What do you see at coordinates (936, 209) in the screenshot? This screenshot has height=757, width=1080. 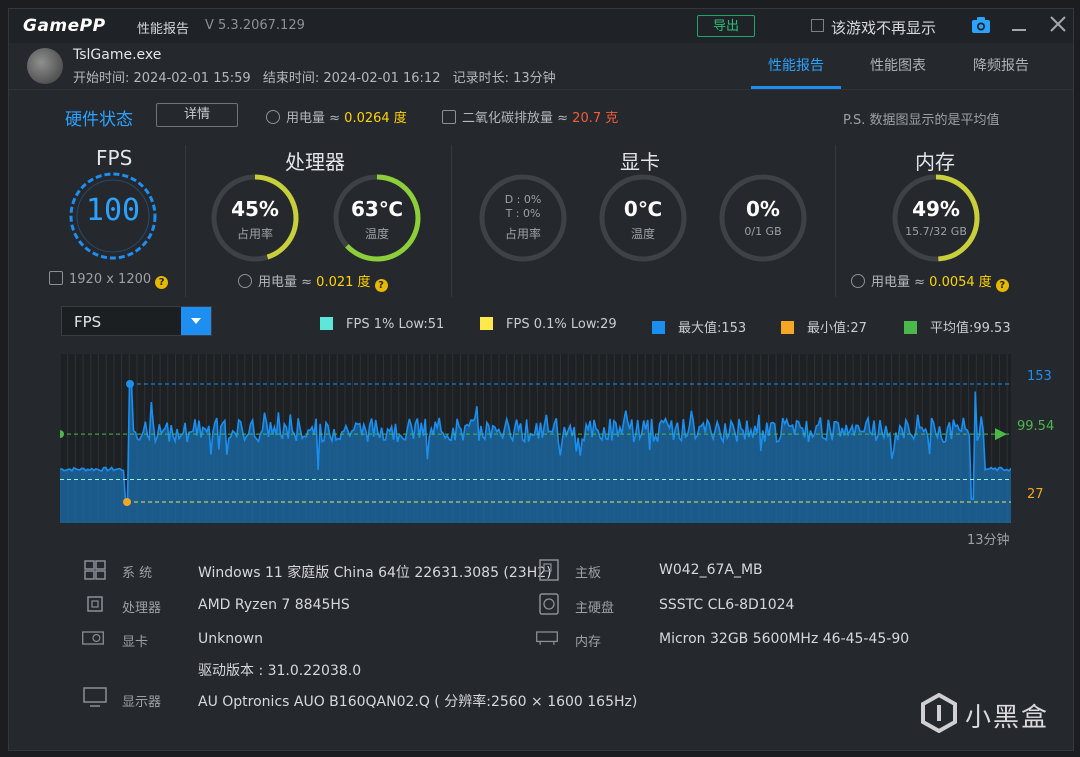 I see `ram-usage-value: 49%` at bounding box center [936, 209].